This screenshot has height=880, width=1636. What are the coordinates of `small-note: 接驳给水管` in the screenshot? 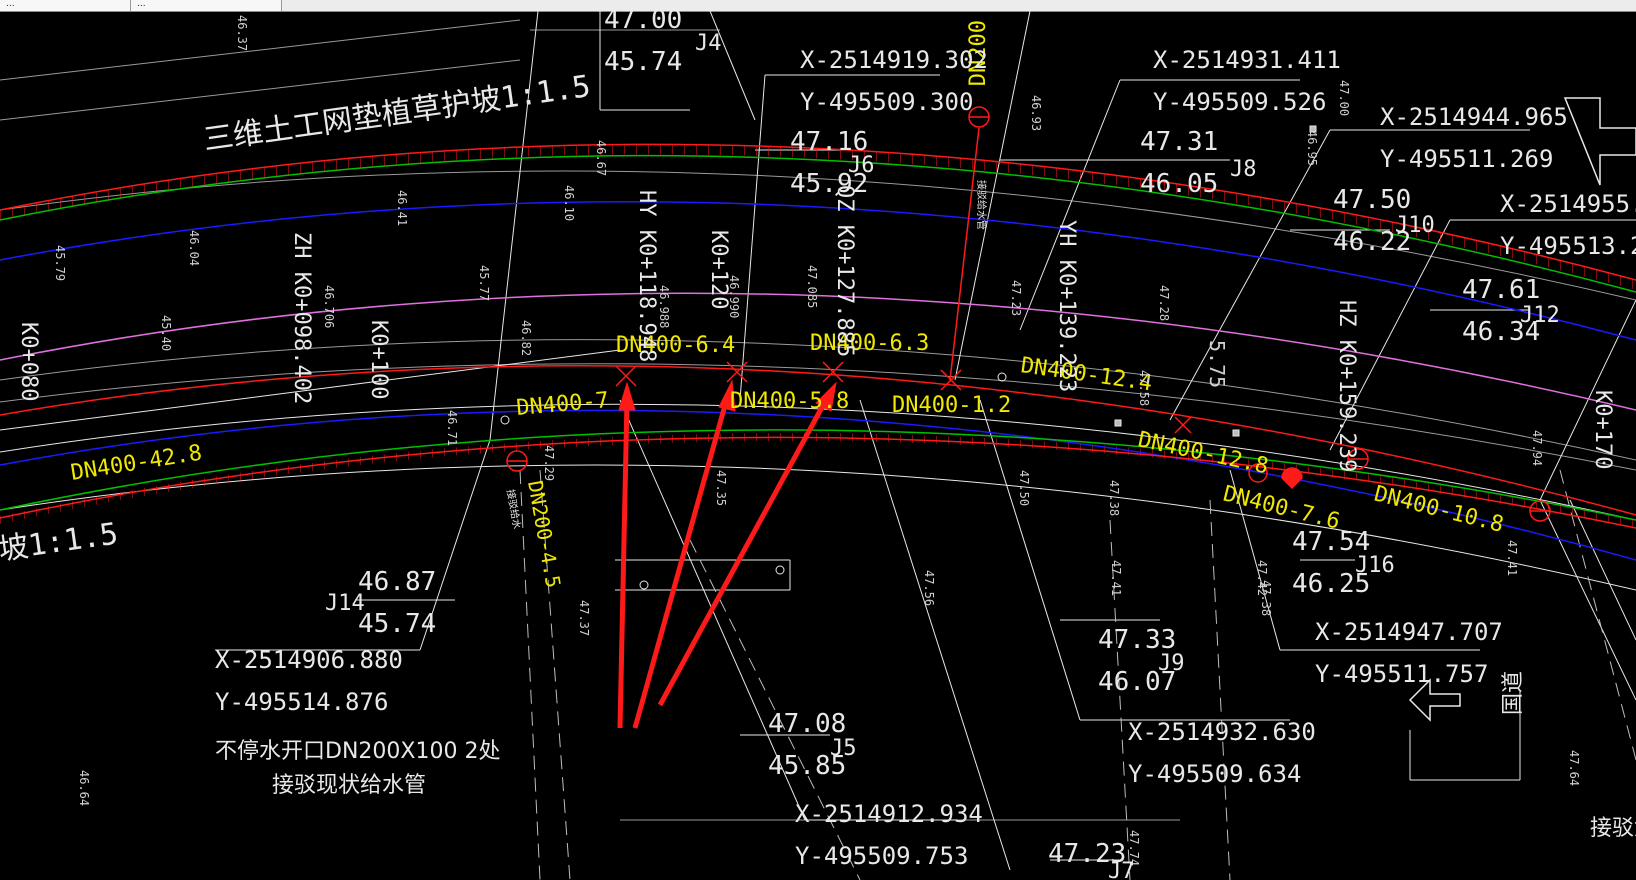 It's located at (981, 205).